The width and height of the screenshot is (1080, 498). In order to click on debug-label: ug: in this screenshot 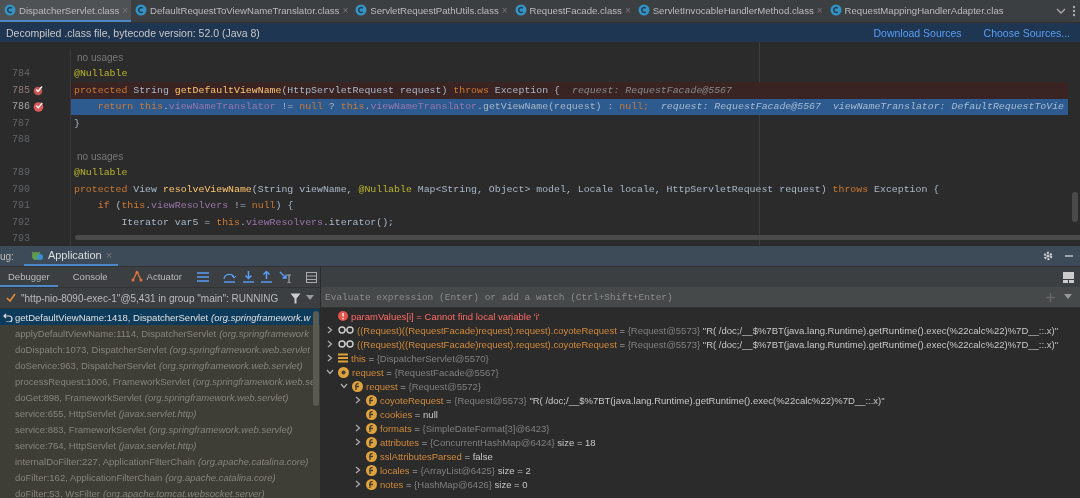, I will do `click(7, 256)`.